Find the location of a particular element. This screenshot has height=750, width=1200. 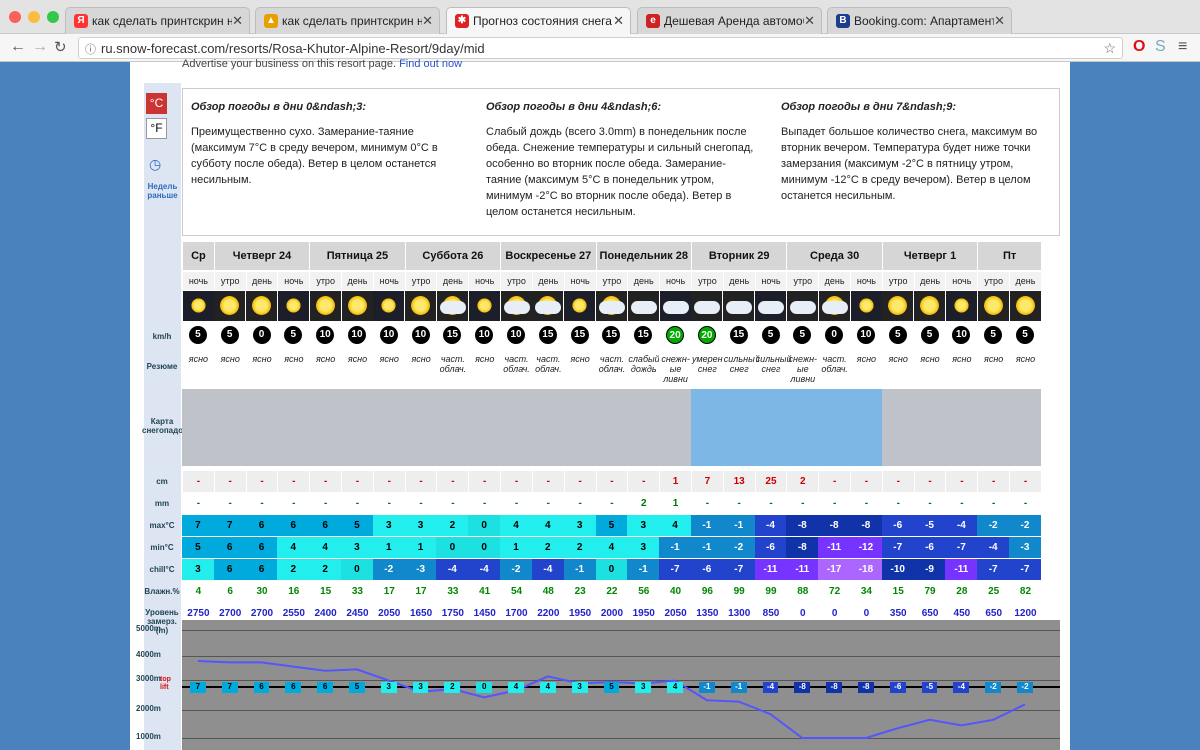

min-temp-cell: 5 is located at coordinates (198, 547).